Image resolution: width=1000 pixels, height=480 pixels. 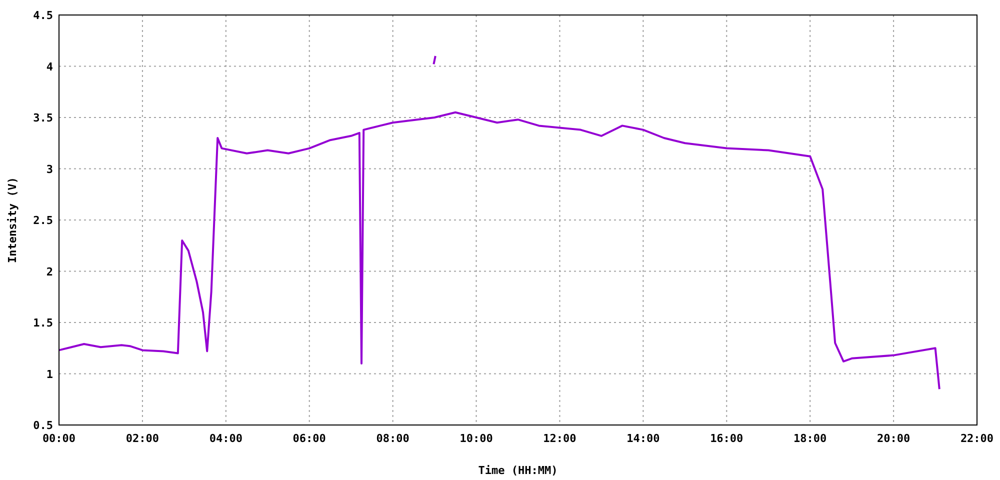 I want to click on x-tick-label: 20:00, so click(x=893, y=438).